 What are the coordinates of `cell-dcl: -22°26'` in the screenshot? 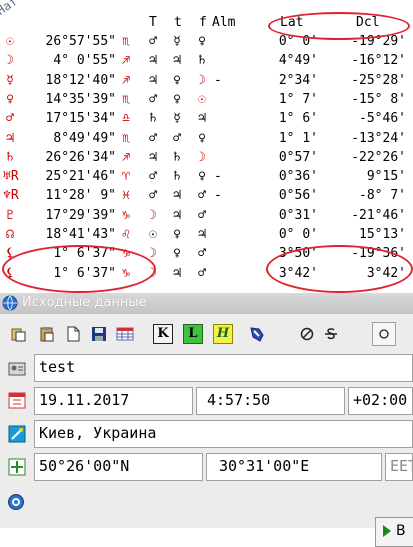 It's located at (378, 157).